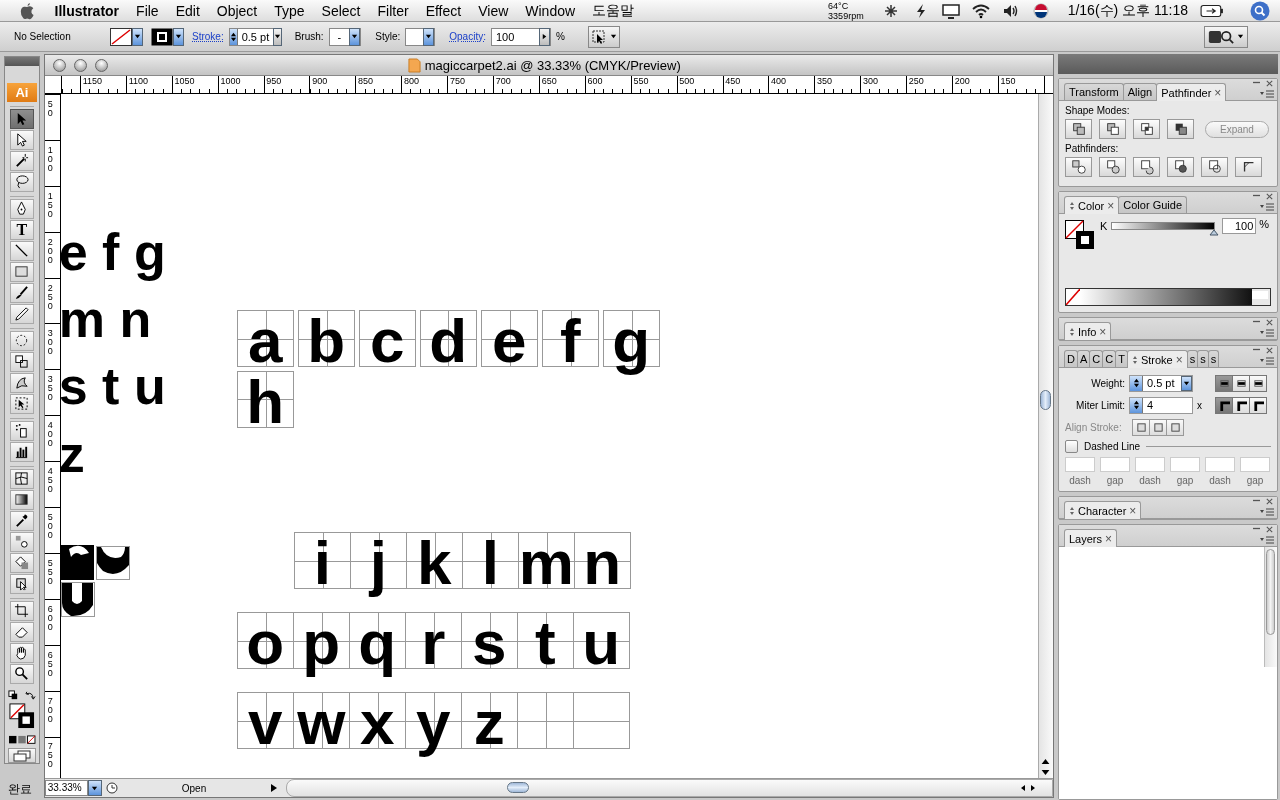 This screenshot has height=800, width=1280. Describe the element at coordinates (13, 695) in the screenshot. I see `default-colors-icon` at that location.